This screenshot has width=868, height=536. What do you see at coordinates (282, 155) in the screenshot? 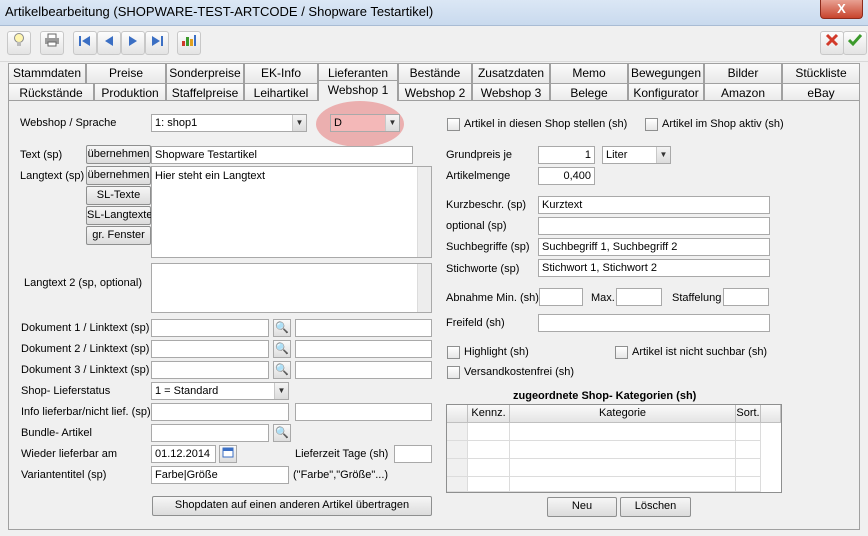
I see `text-input: Shopware Testartikel` at bounding box center [282, 155].